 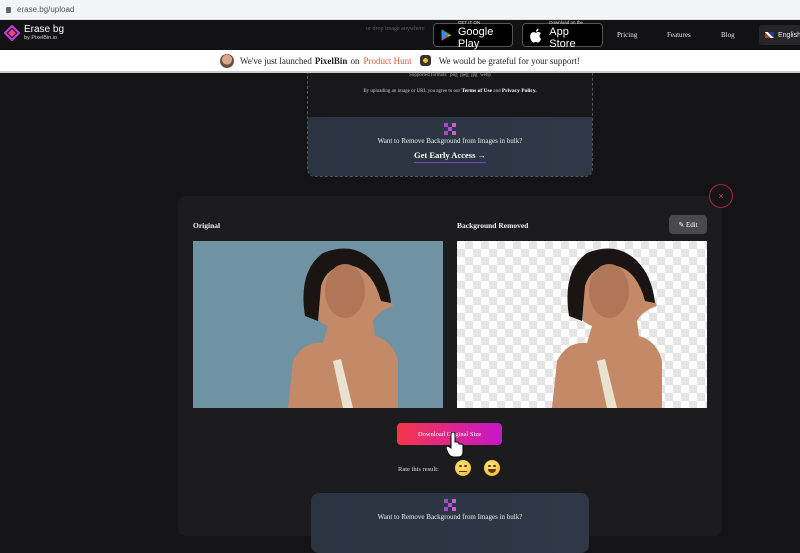 What do you see at coordinates (492, 468) in the screenshot?
I see `rate-happy-emoji-button` at bounding box center [492, 468].